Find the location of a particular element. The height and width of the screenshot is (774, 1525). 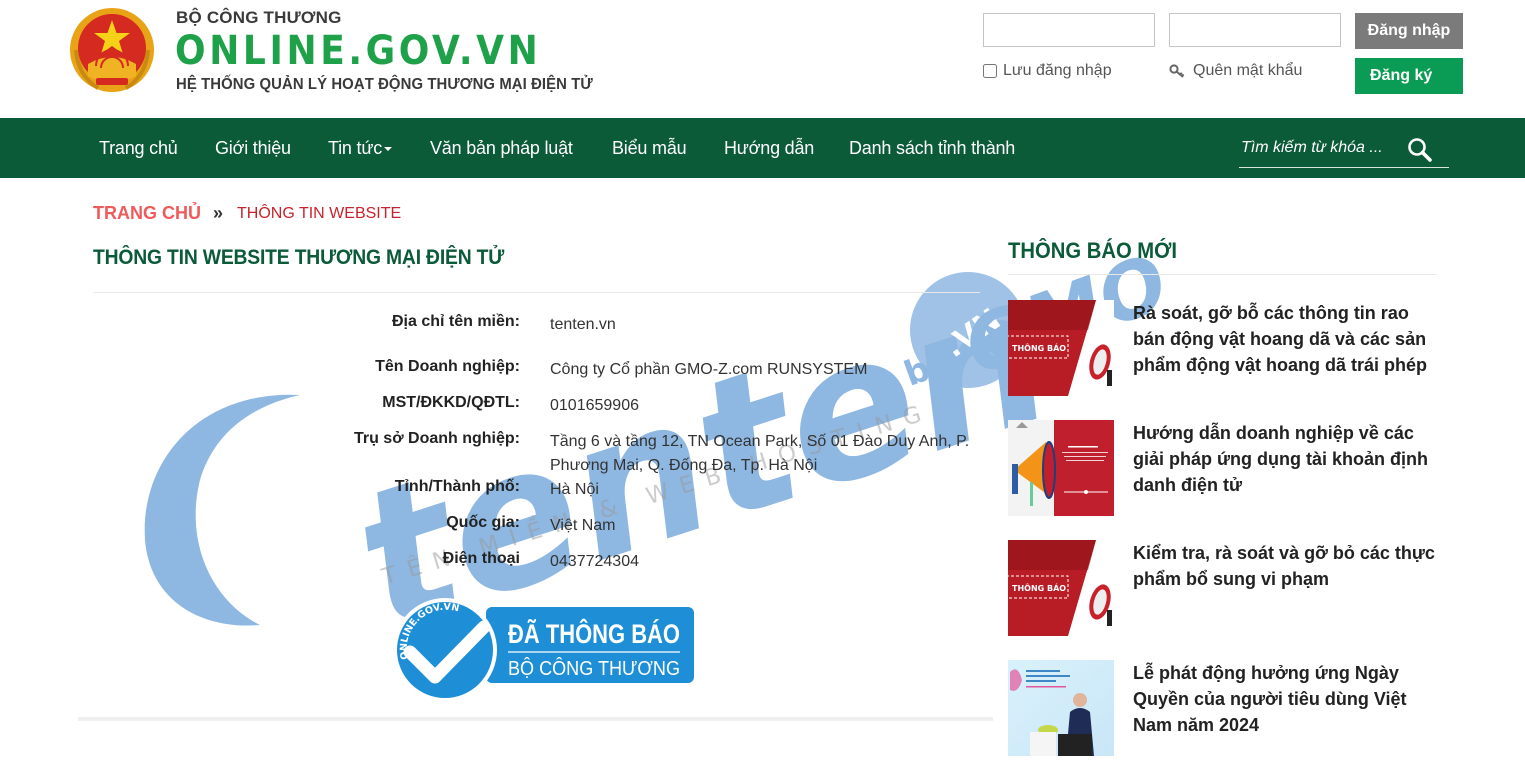

breadcrumb-home: TRANG CHỦ is located at coordinates (147, 213).